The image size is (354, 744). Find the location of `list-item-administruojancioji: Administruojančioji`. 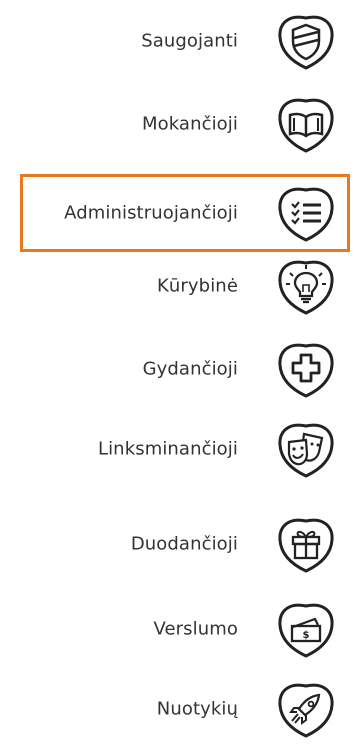

list-item-administruojancioji: Administruojančioji is located at coordinates (177, 213).